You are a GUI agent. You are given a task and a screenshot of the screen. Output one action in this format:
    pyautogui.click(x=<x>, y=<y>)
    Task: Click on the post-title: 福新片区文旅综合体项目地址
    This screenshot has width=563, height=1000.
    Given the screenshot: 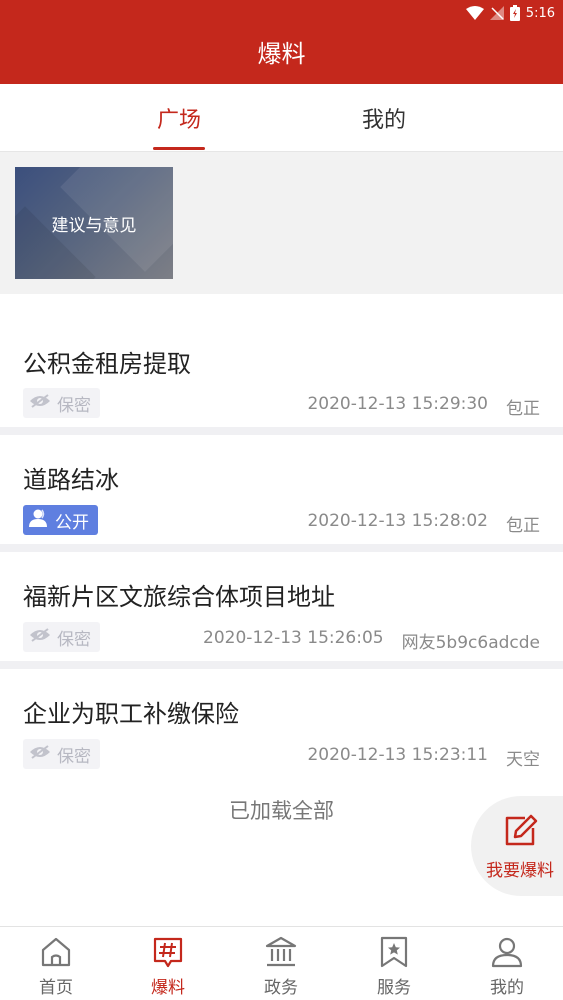 What is the action you would take?
    pyautogui.click(x=179, y=597)
    